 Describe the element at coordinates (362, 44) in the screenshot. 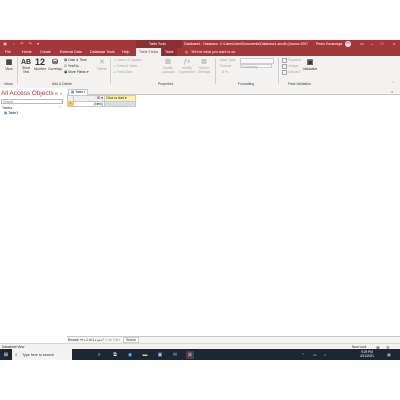

I see `ribbon-display-options-icon: ▭` at that location.